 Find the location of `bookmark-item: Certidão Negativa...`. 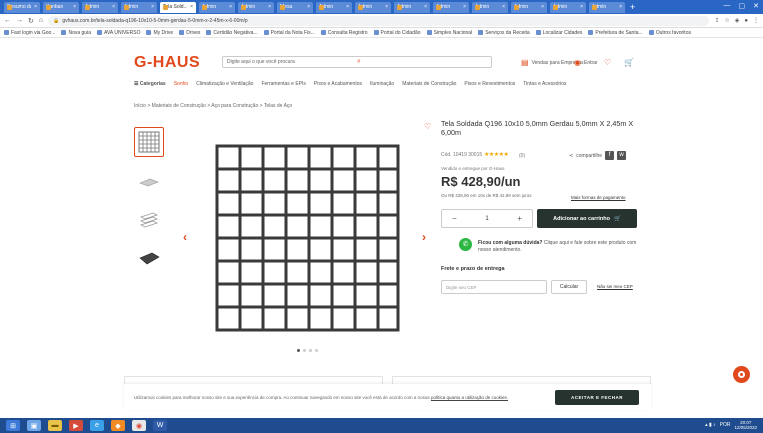

bookmark-item: Certidão Negativa... is located at coordinates (232, 33).